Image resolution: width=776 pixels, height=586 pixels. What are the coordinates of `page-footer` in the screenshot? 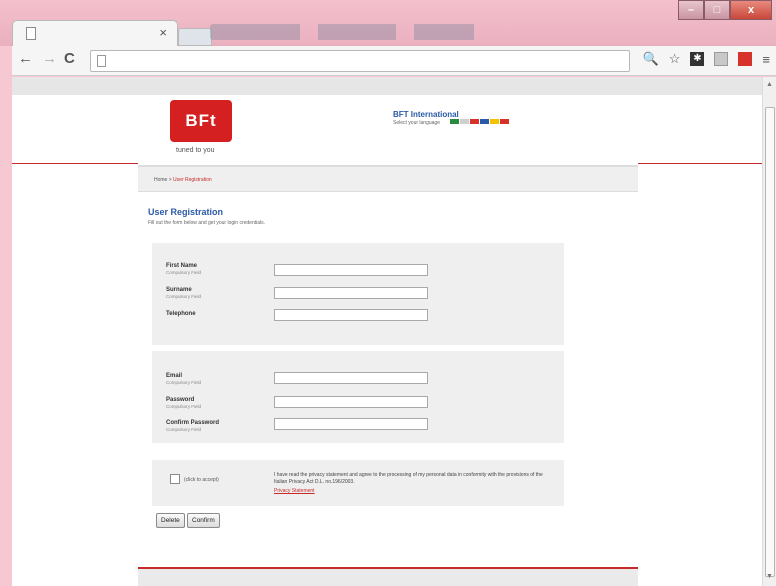 It's located at (388, 577).